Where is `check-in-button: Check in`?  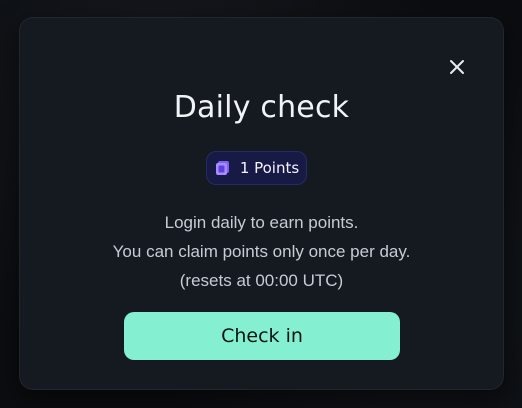 check-in-button: Check in is located at coordinates (262, 336).